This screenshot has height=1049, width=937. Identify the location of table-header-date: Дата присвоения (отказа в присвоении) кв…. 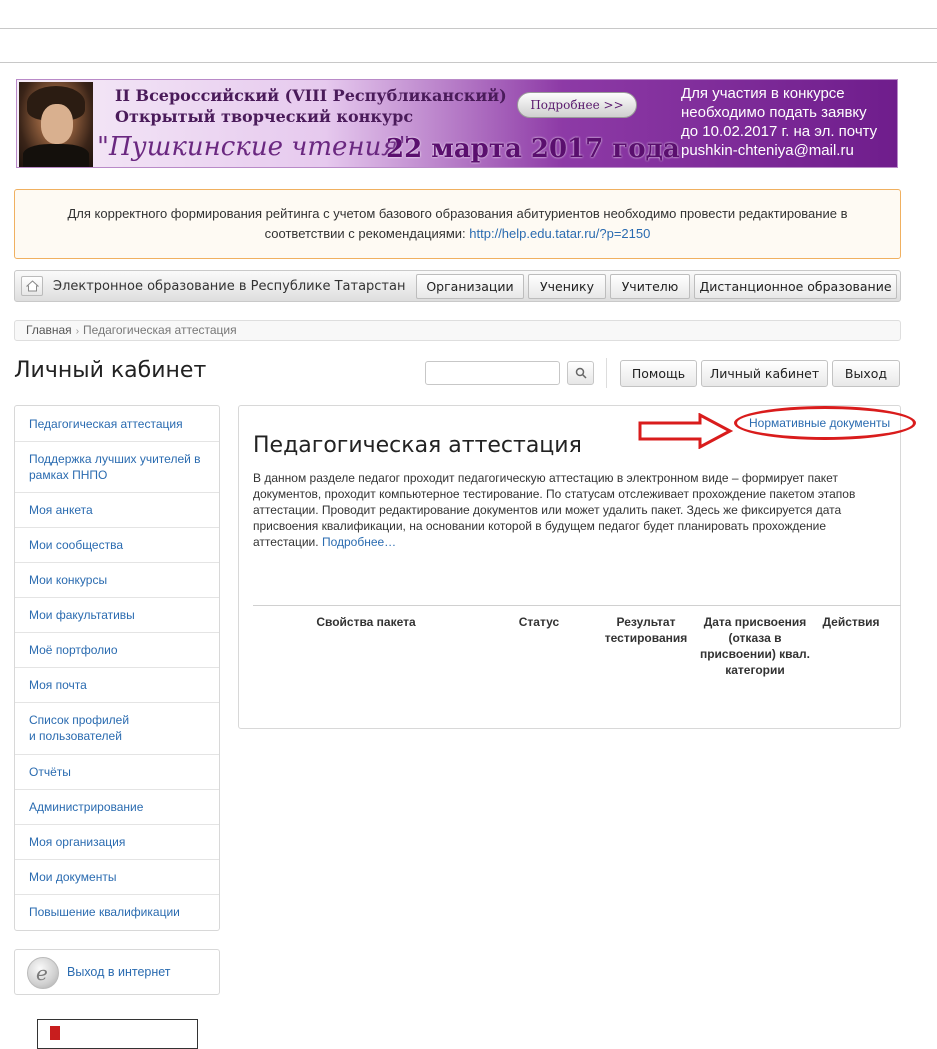
(755, 646).